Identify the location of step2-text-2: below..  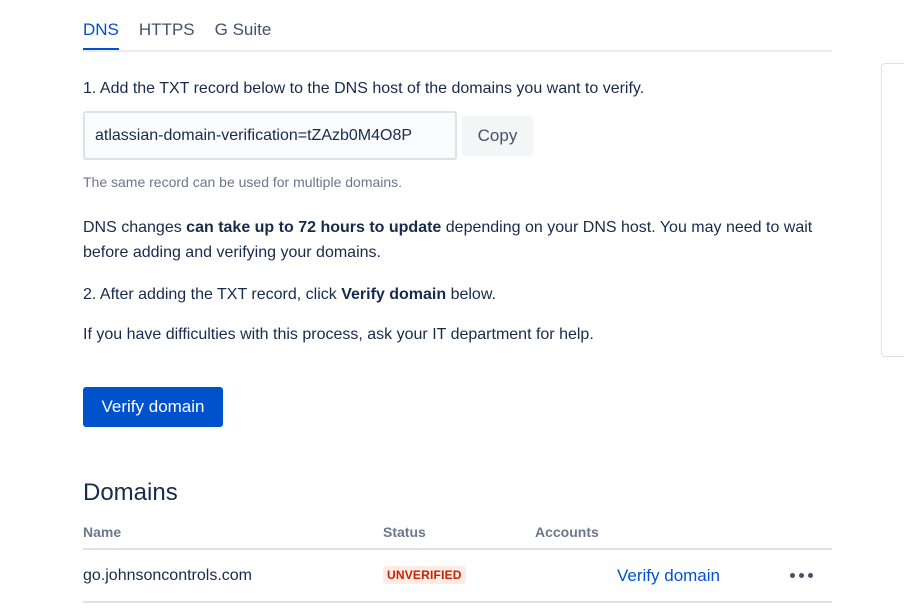
(471, 294).